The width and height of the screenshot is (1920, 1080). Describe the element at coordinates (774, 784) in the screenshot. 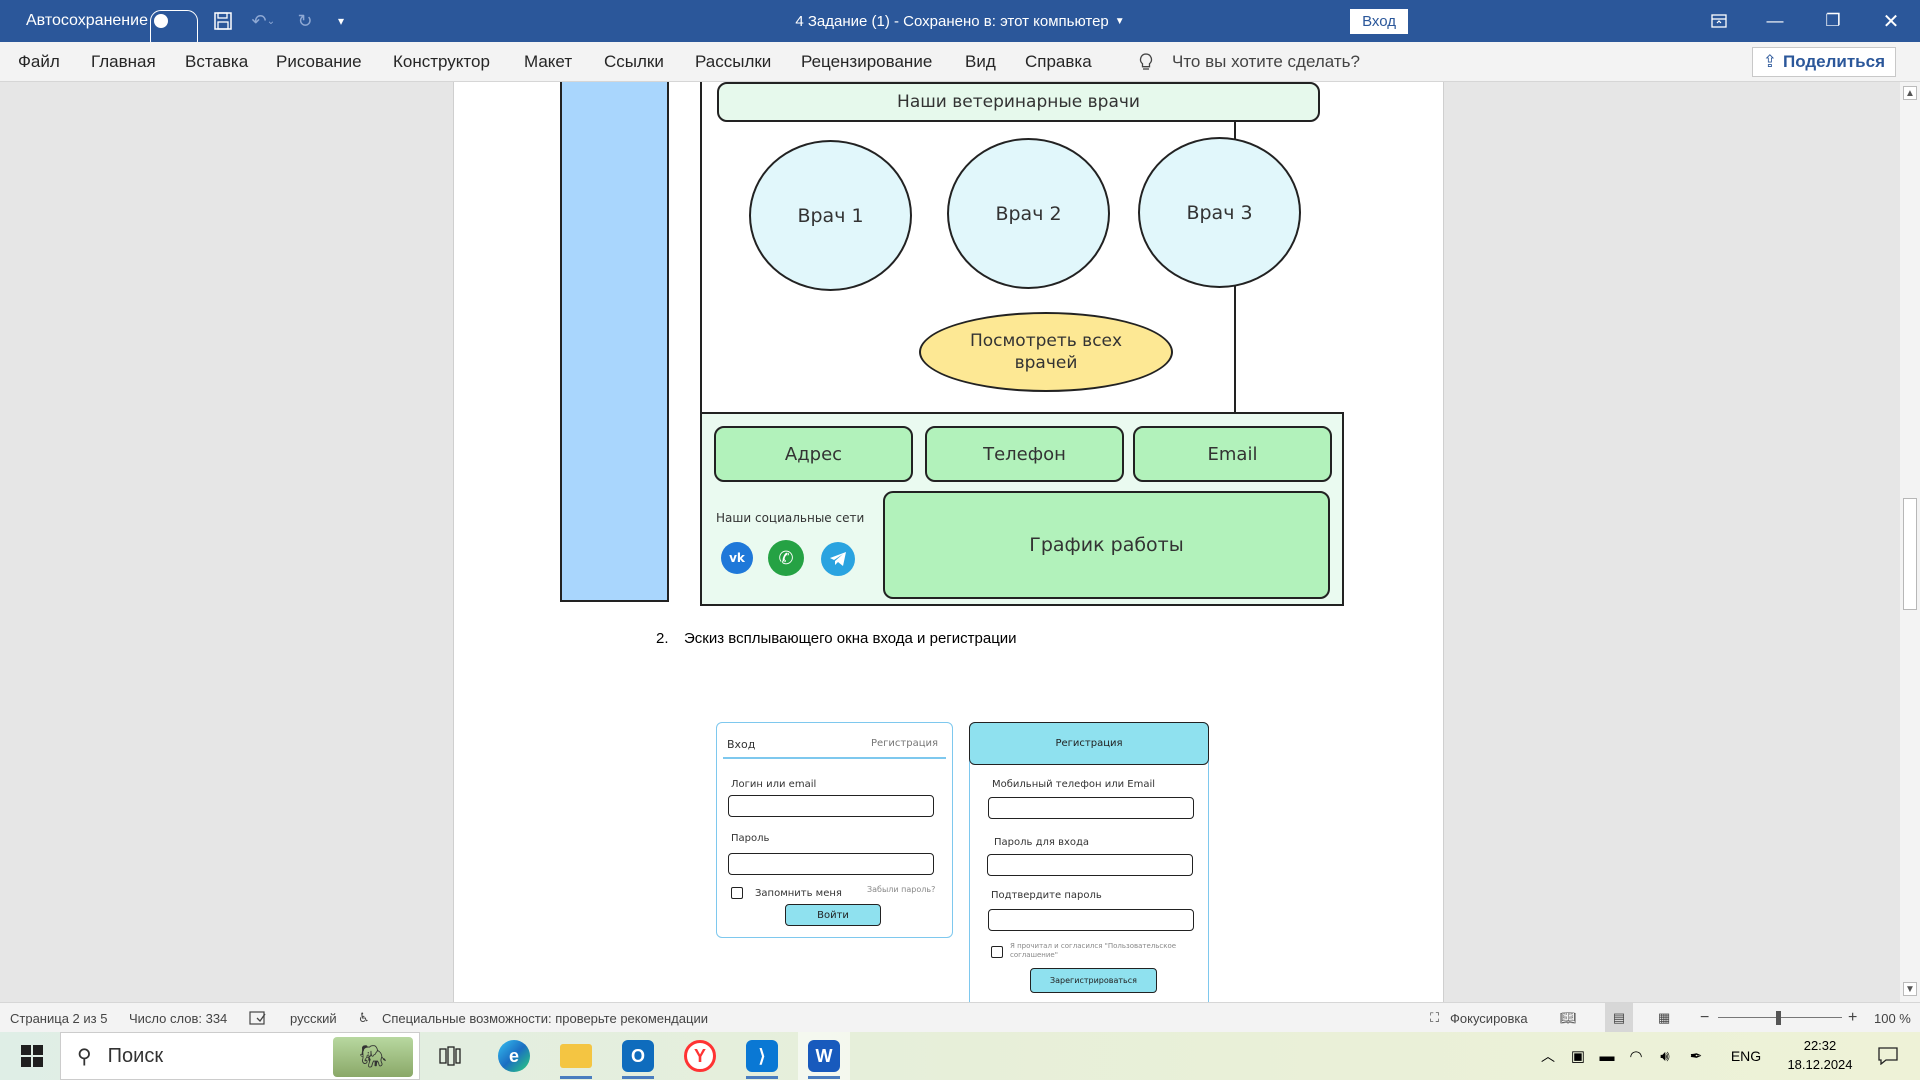

I see `login-field-label: Логин или email` at that location.